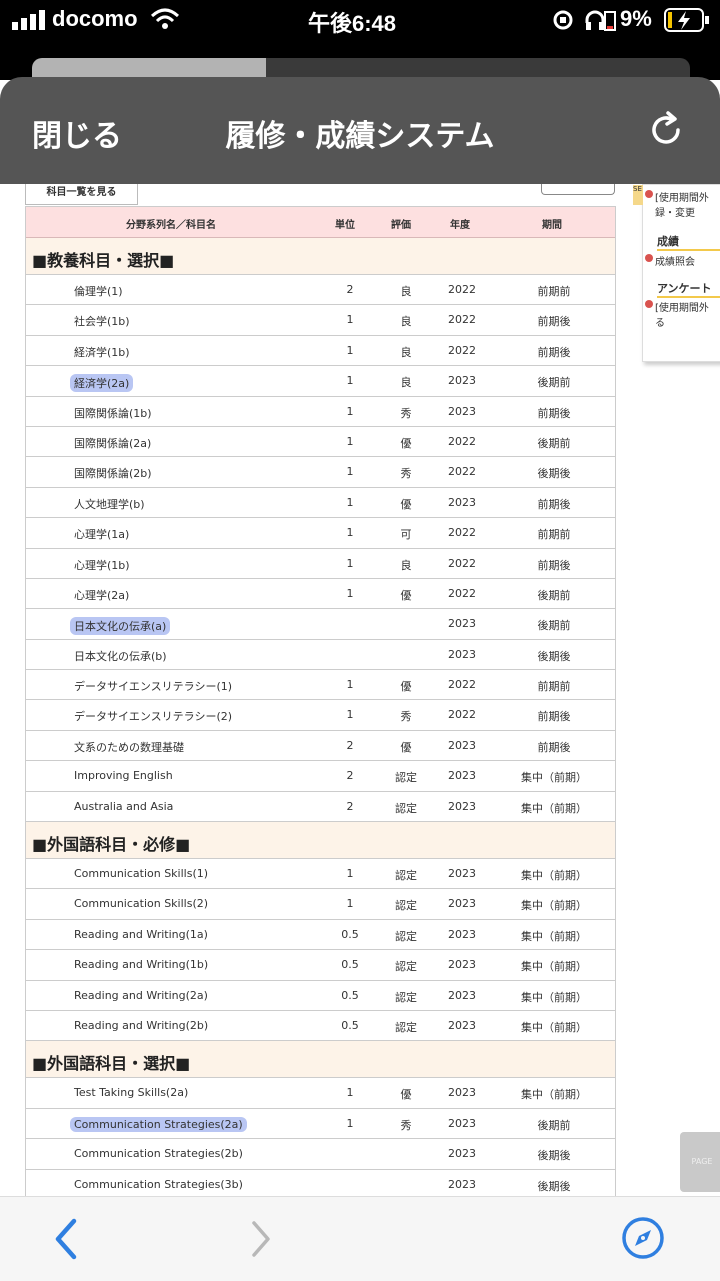 The width and height of the screenshot is (720, 1281). What do you see at coordinates (165, 18) in the screenshot?
I see `wifi-icon` at bounding box center [165, 18].